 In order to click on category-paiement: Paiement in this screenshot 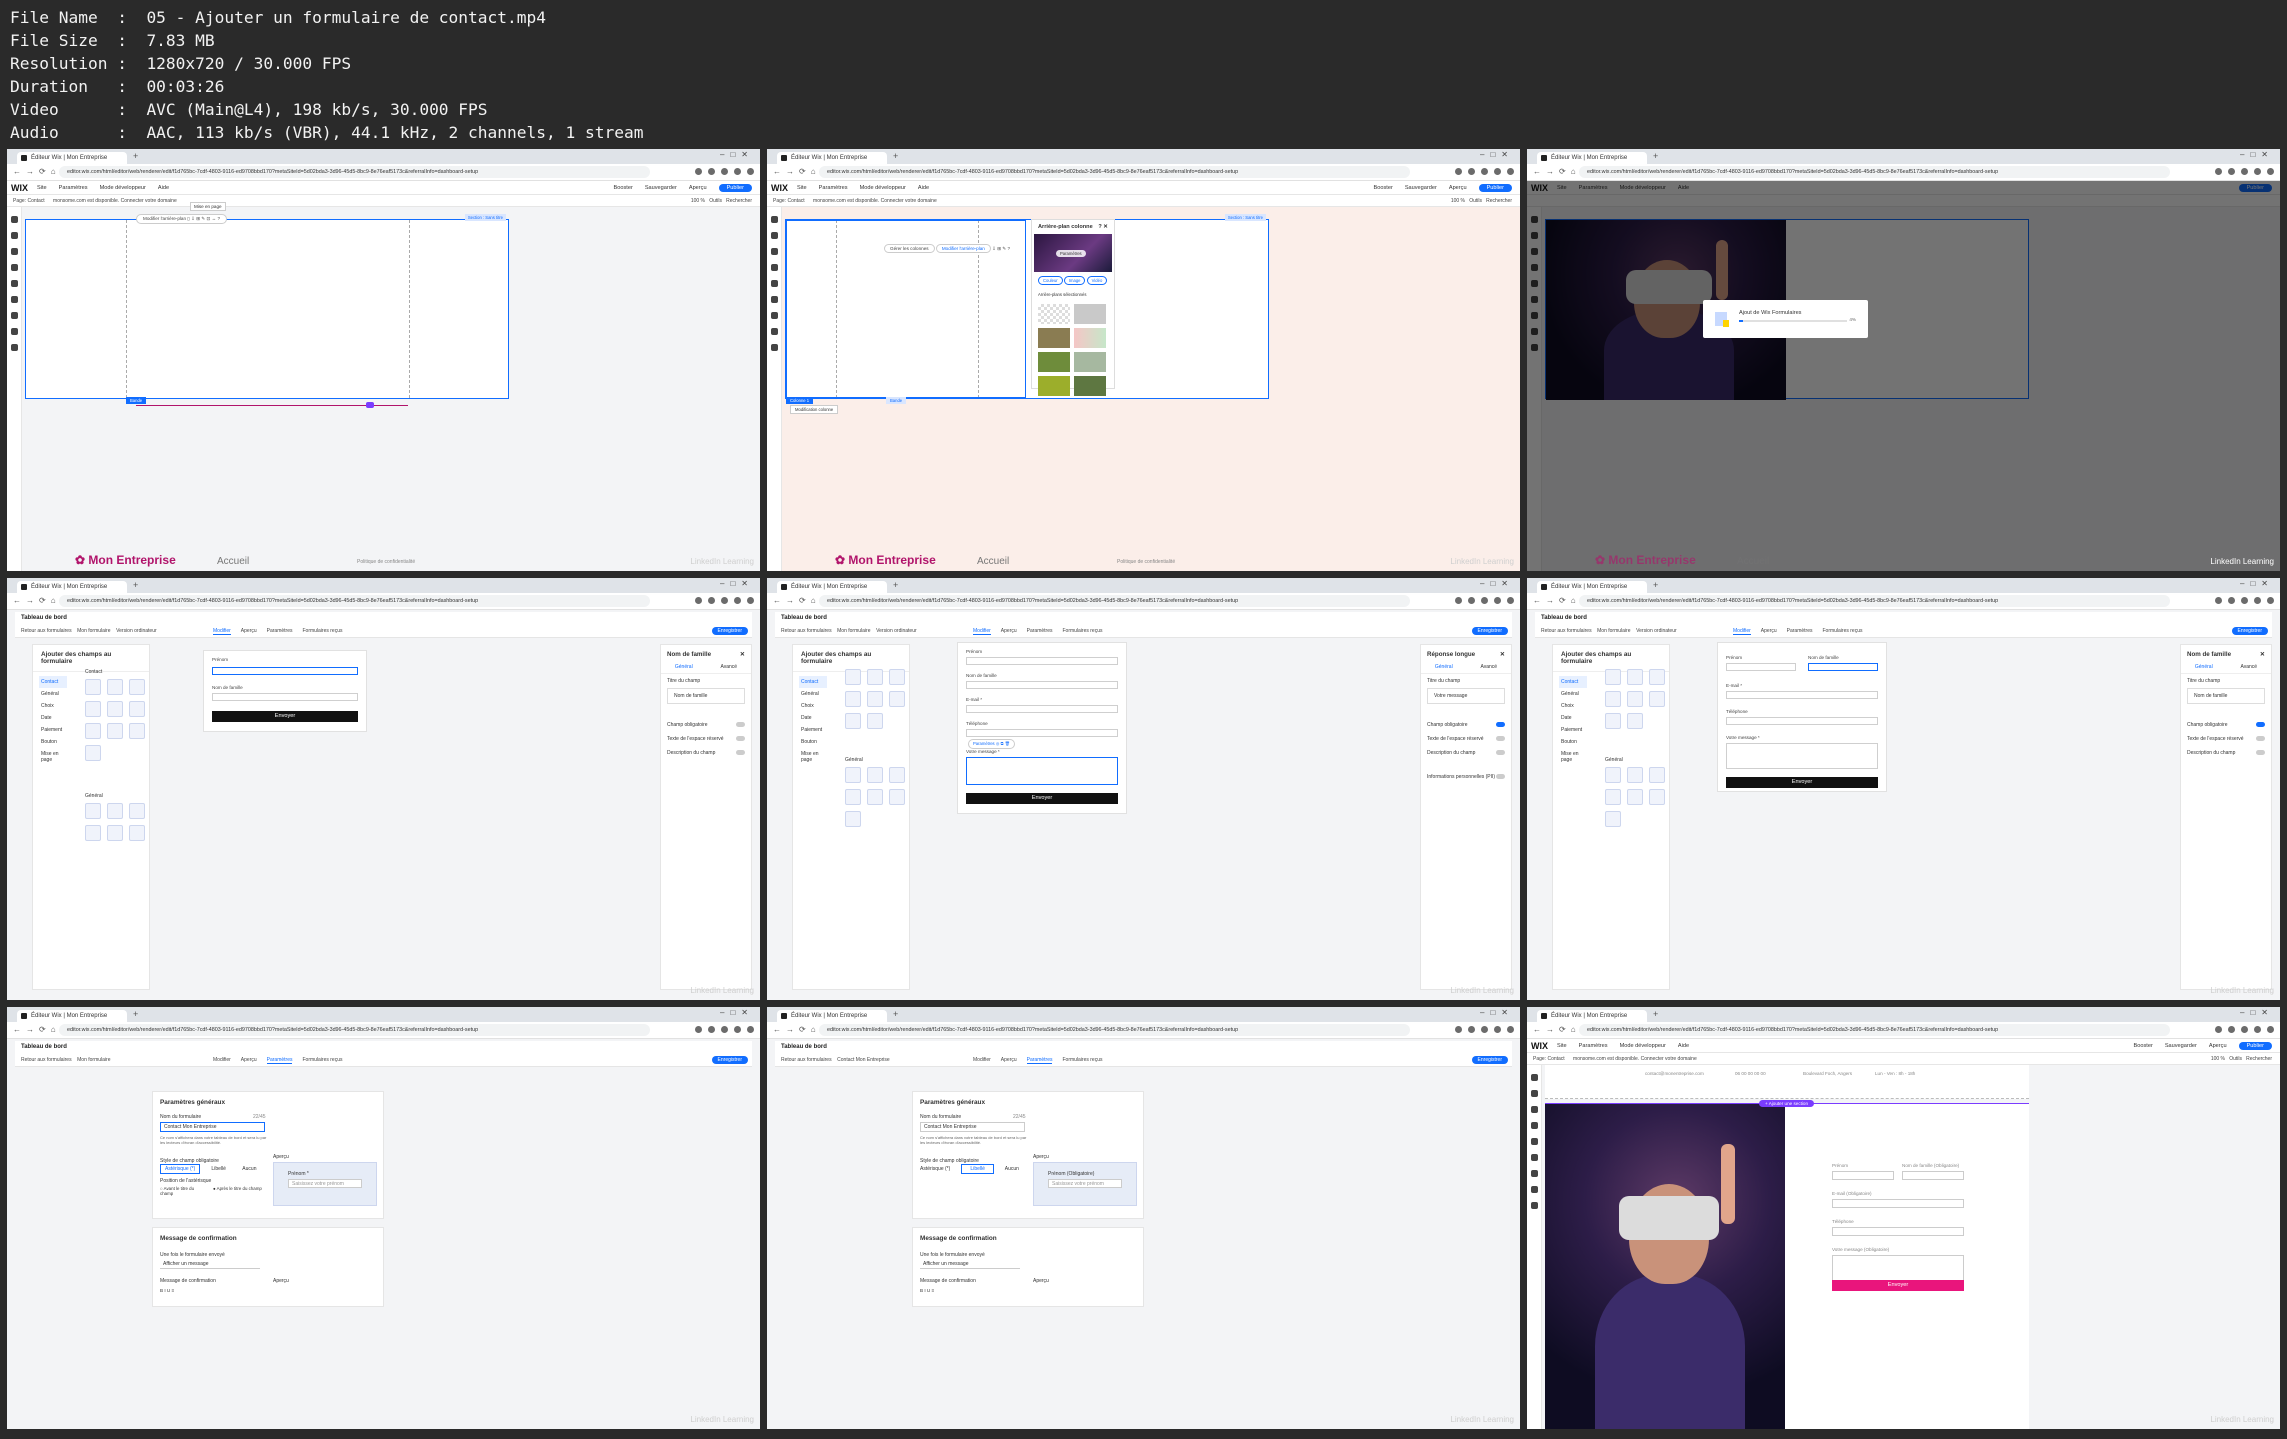, I will do `click(813, 730)`.